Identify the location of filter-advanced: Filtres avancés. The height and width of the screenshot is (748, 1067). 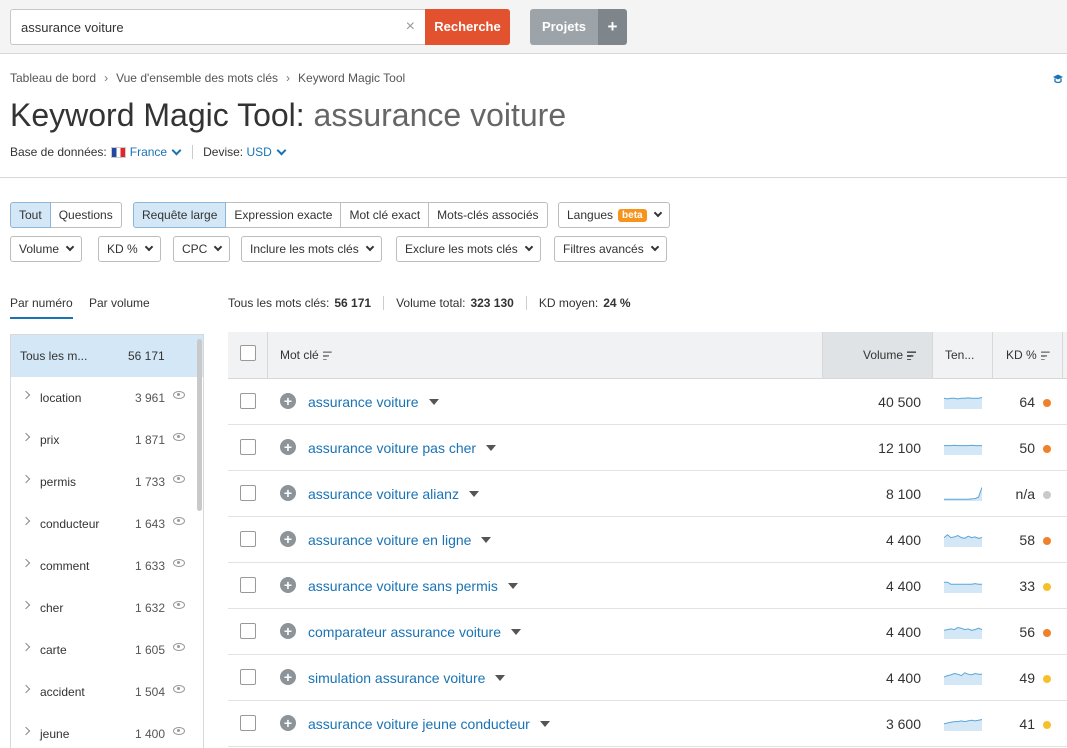
(610, 249).